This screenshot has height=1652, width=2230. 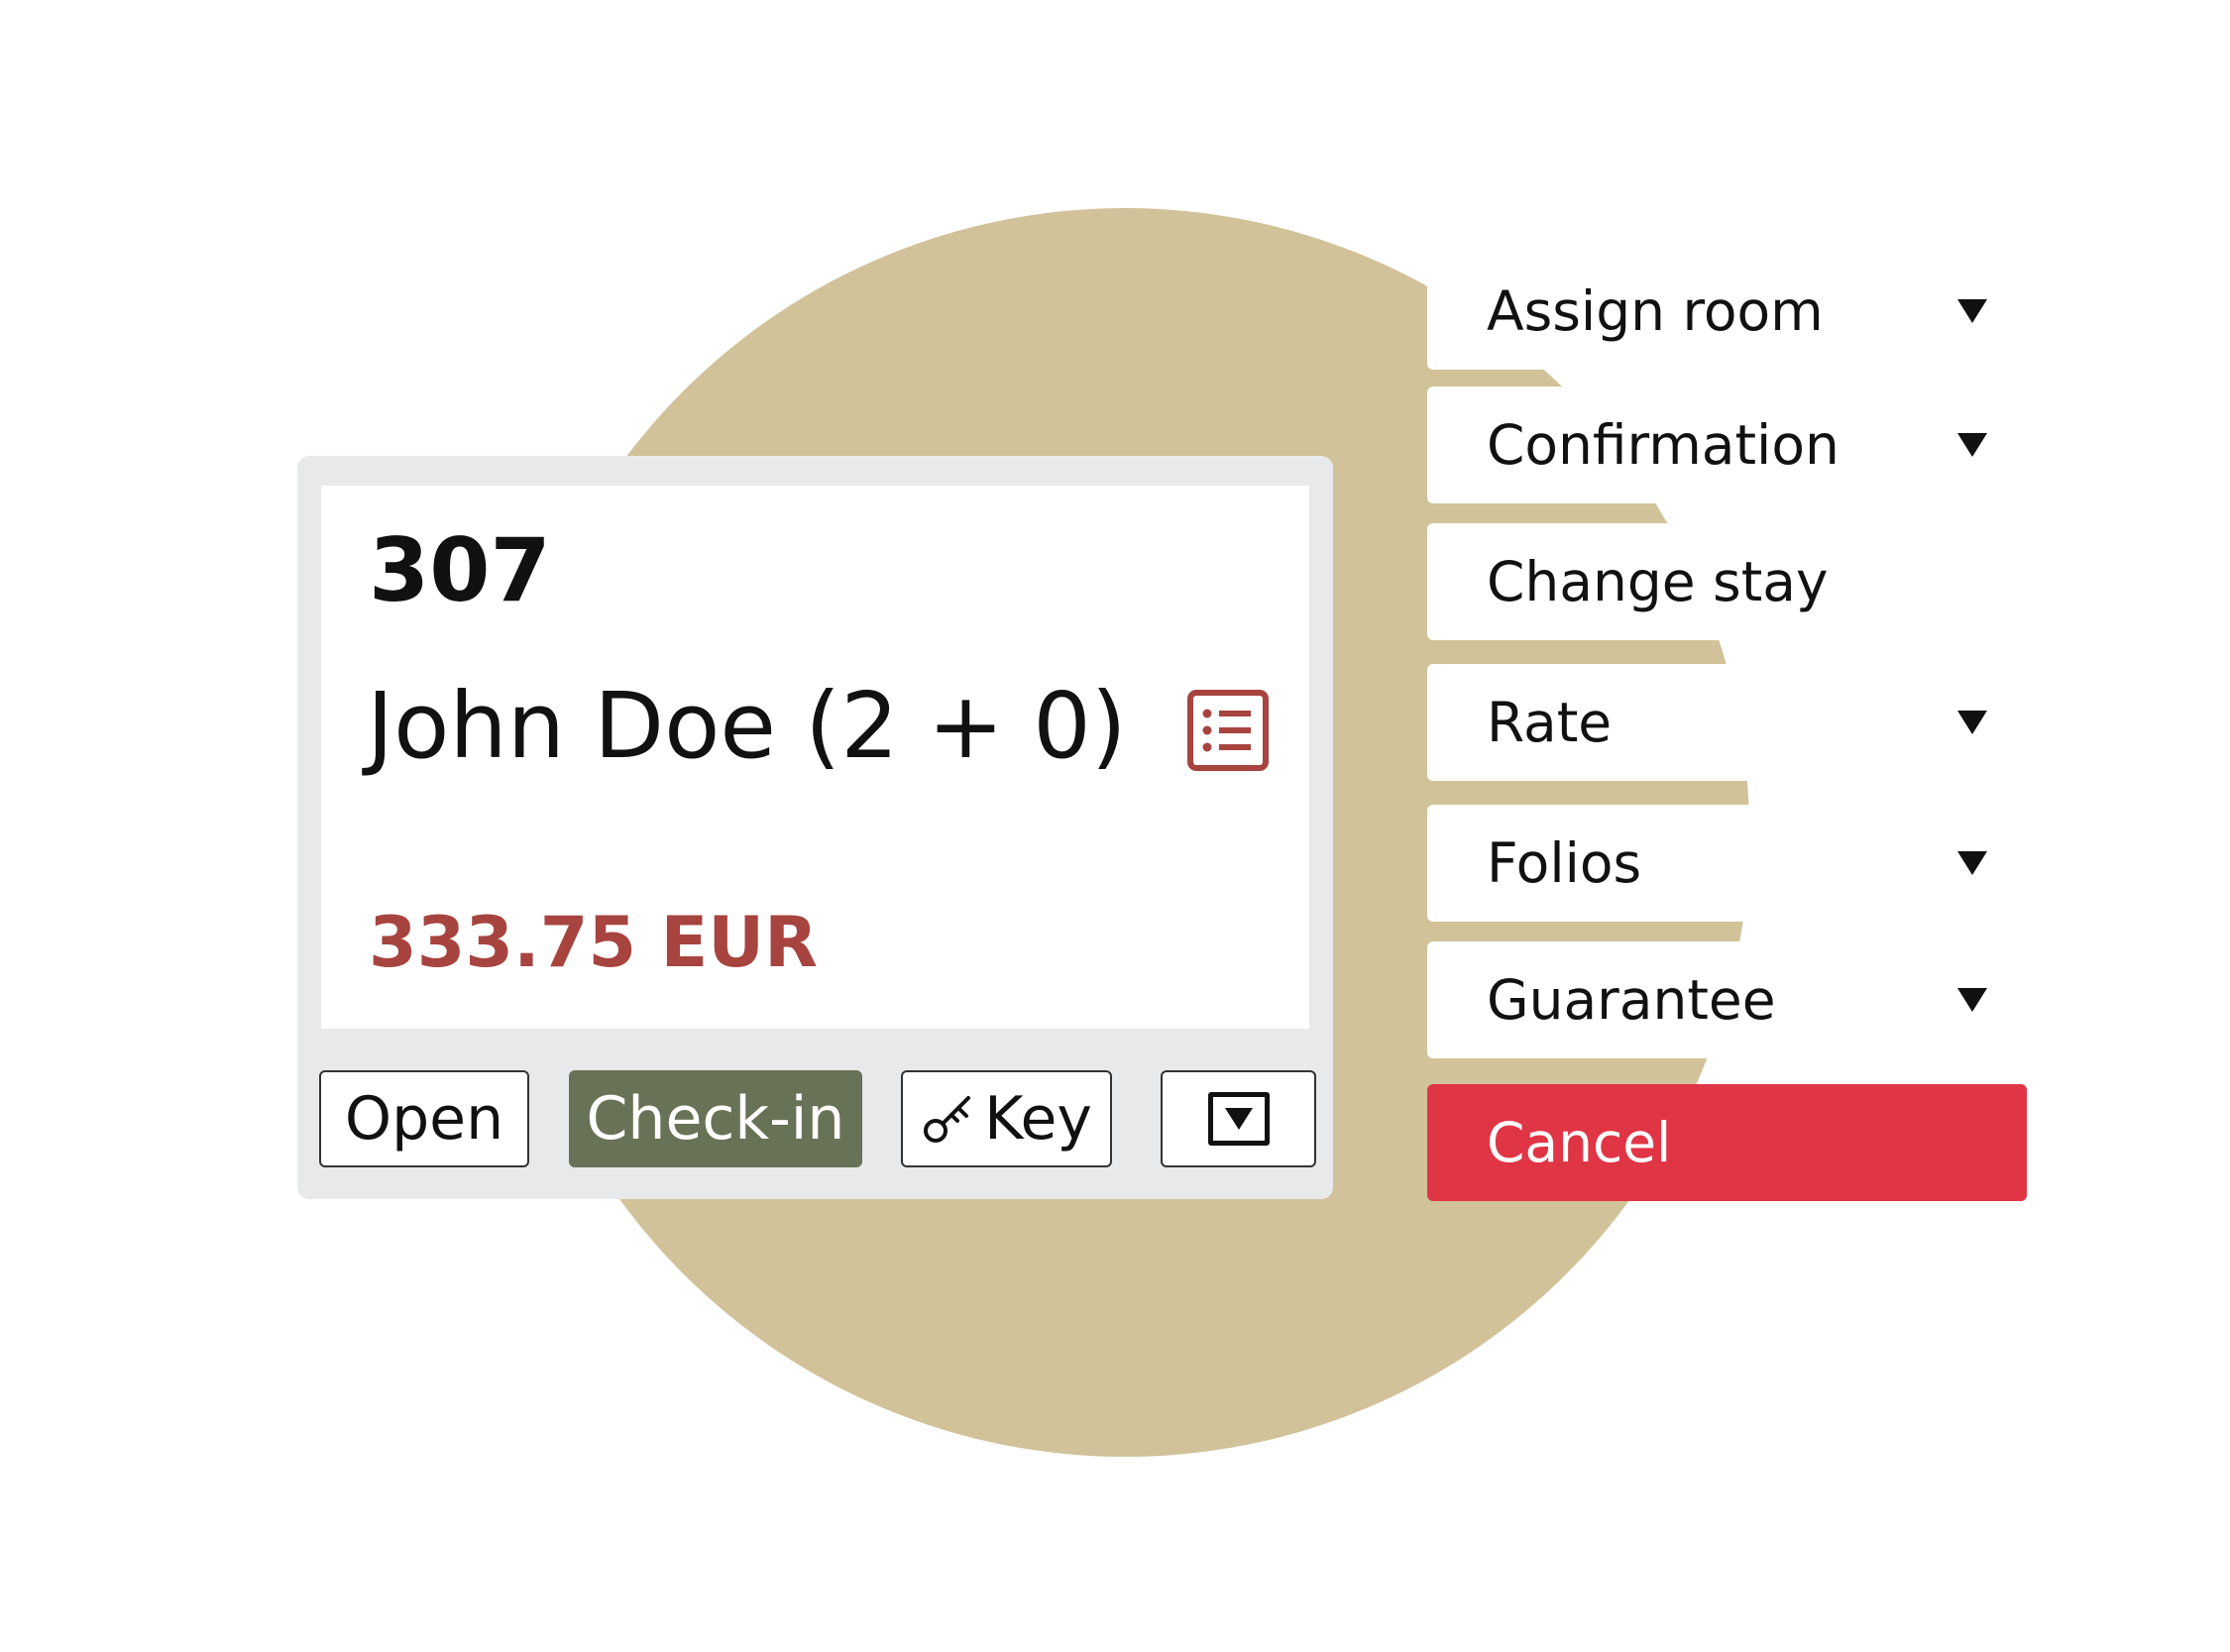 I want to click on key-button: Key, so click(x=1007, y=1118).